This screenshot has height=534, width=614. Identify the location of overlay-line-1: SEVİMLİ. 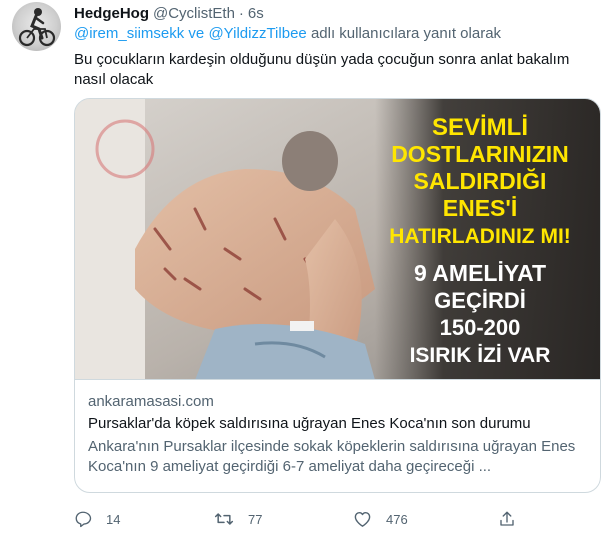
(480, 127).